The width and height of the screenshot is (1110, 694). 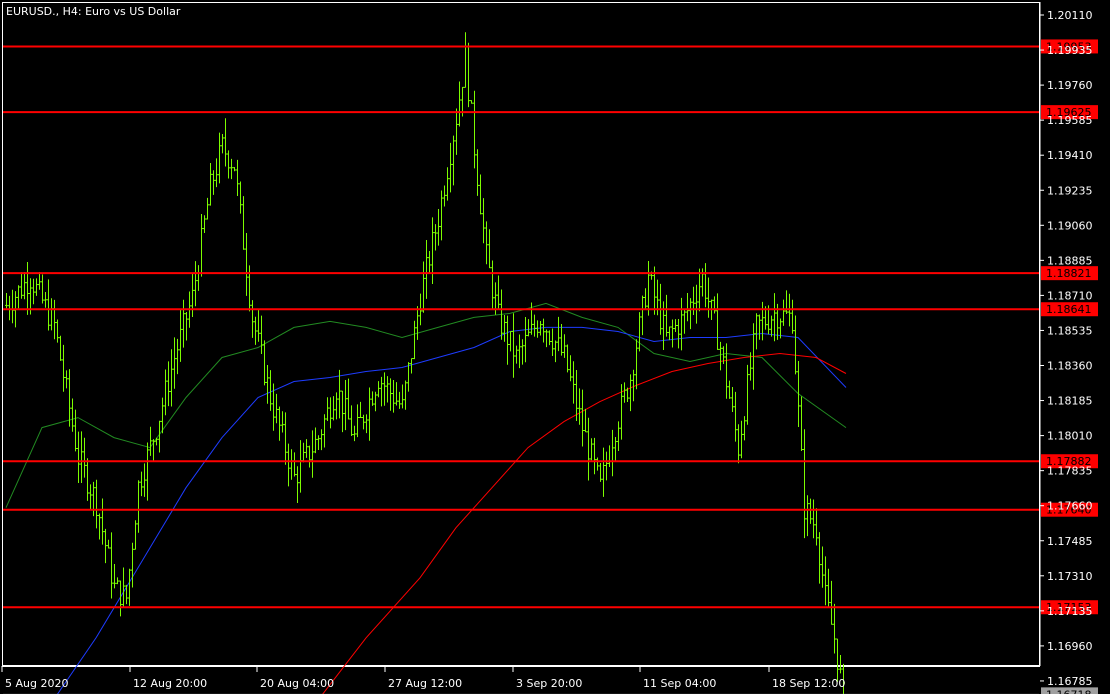 What do you see at coordinates (1069, 309) in the screenshot?
I see `level-price-tag: 1.18641` at bounding box center [1069, 309].